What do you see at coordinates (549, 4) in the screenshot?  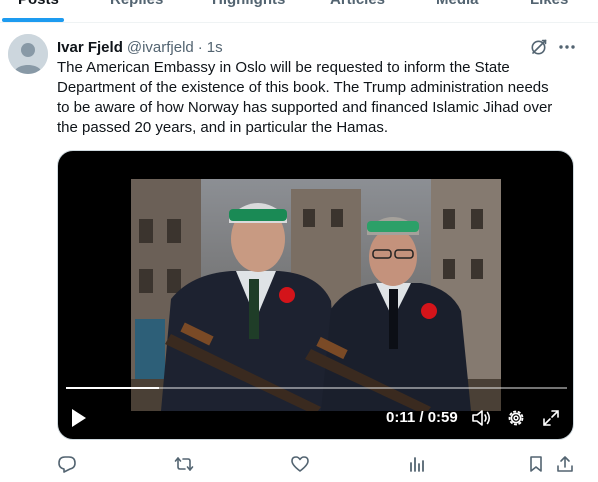 I see `tab-likes: Likes` at bounding box center [549, 4].